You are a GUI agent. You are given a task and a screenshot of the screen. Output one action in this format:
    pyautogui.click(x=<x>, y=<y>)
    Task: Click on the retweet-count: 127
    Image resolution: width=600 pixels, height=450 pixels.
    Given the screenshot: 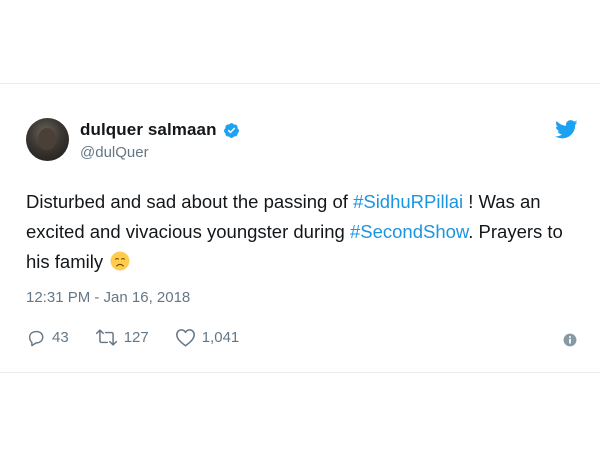 What is the action you would take?
    pyautogui.click(x=136, y=337)
    